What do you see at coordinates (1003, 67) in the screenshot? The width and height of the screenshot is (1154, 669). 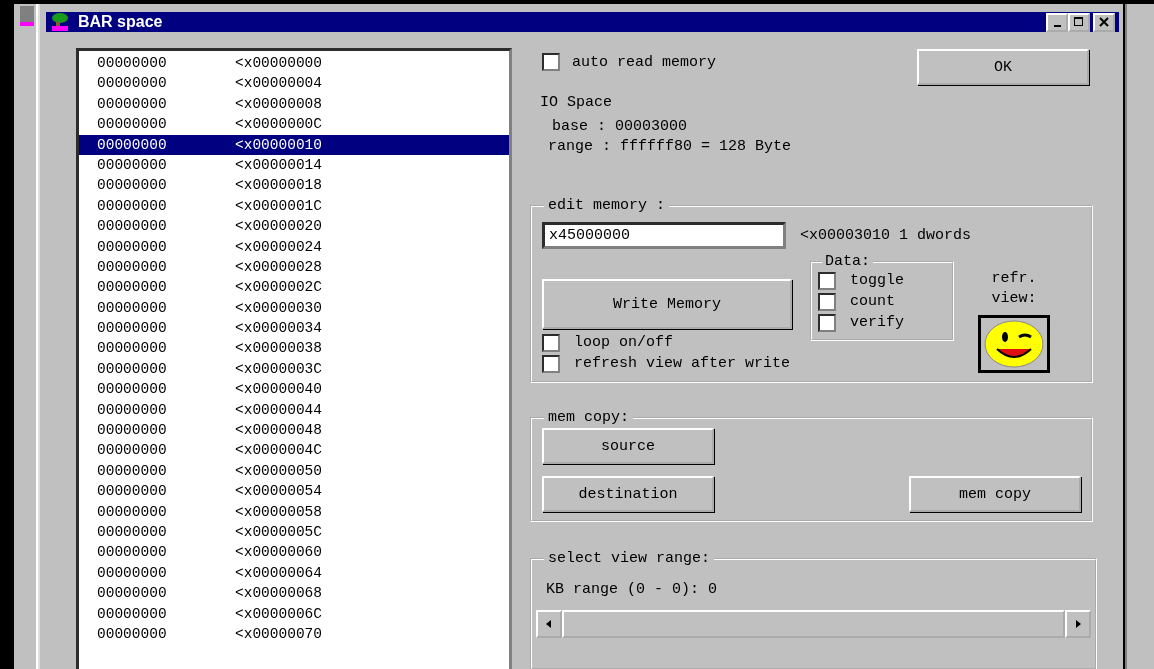 I see `ok-button: OK` at bounding box center [1003, 67].